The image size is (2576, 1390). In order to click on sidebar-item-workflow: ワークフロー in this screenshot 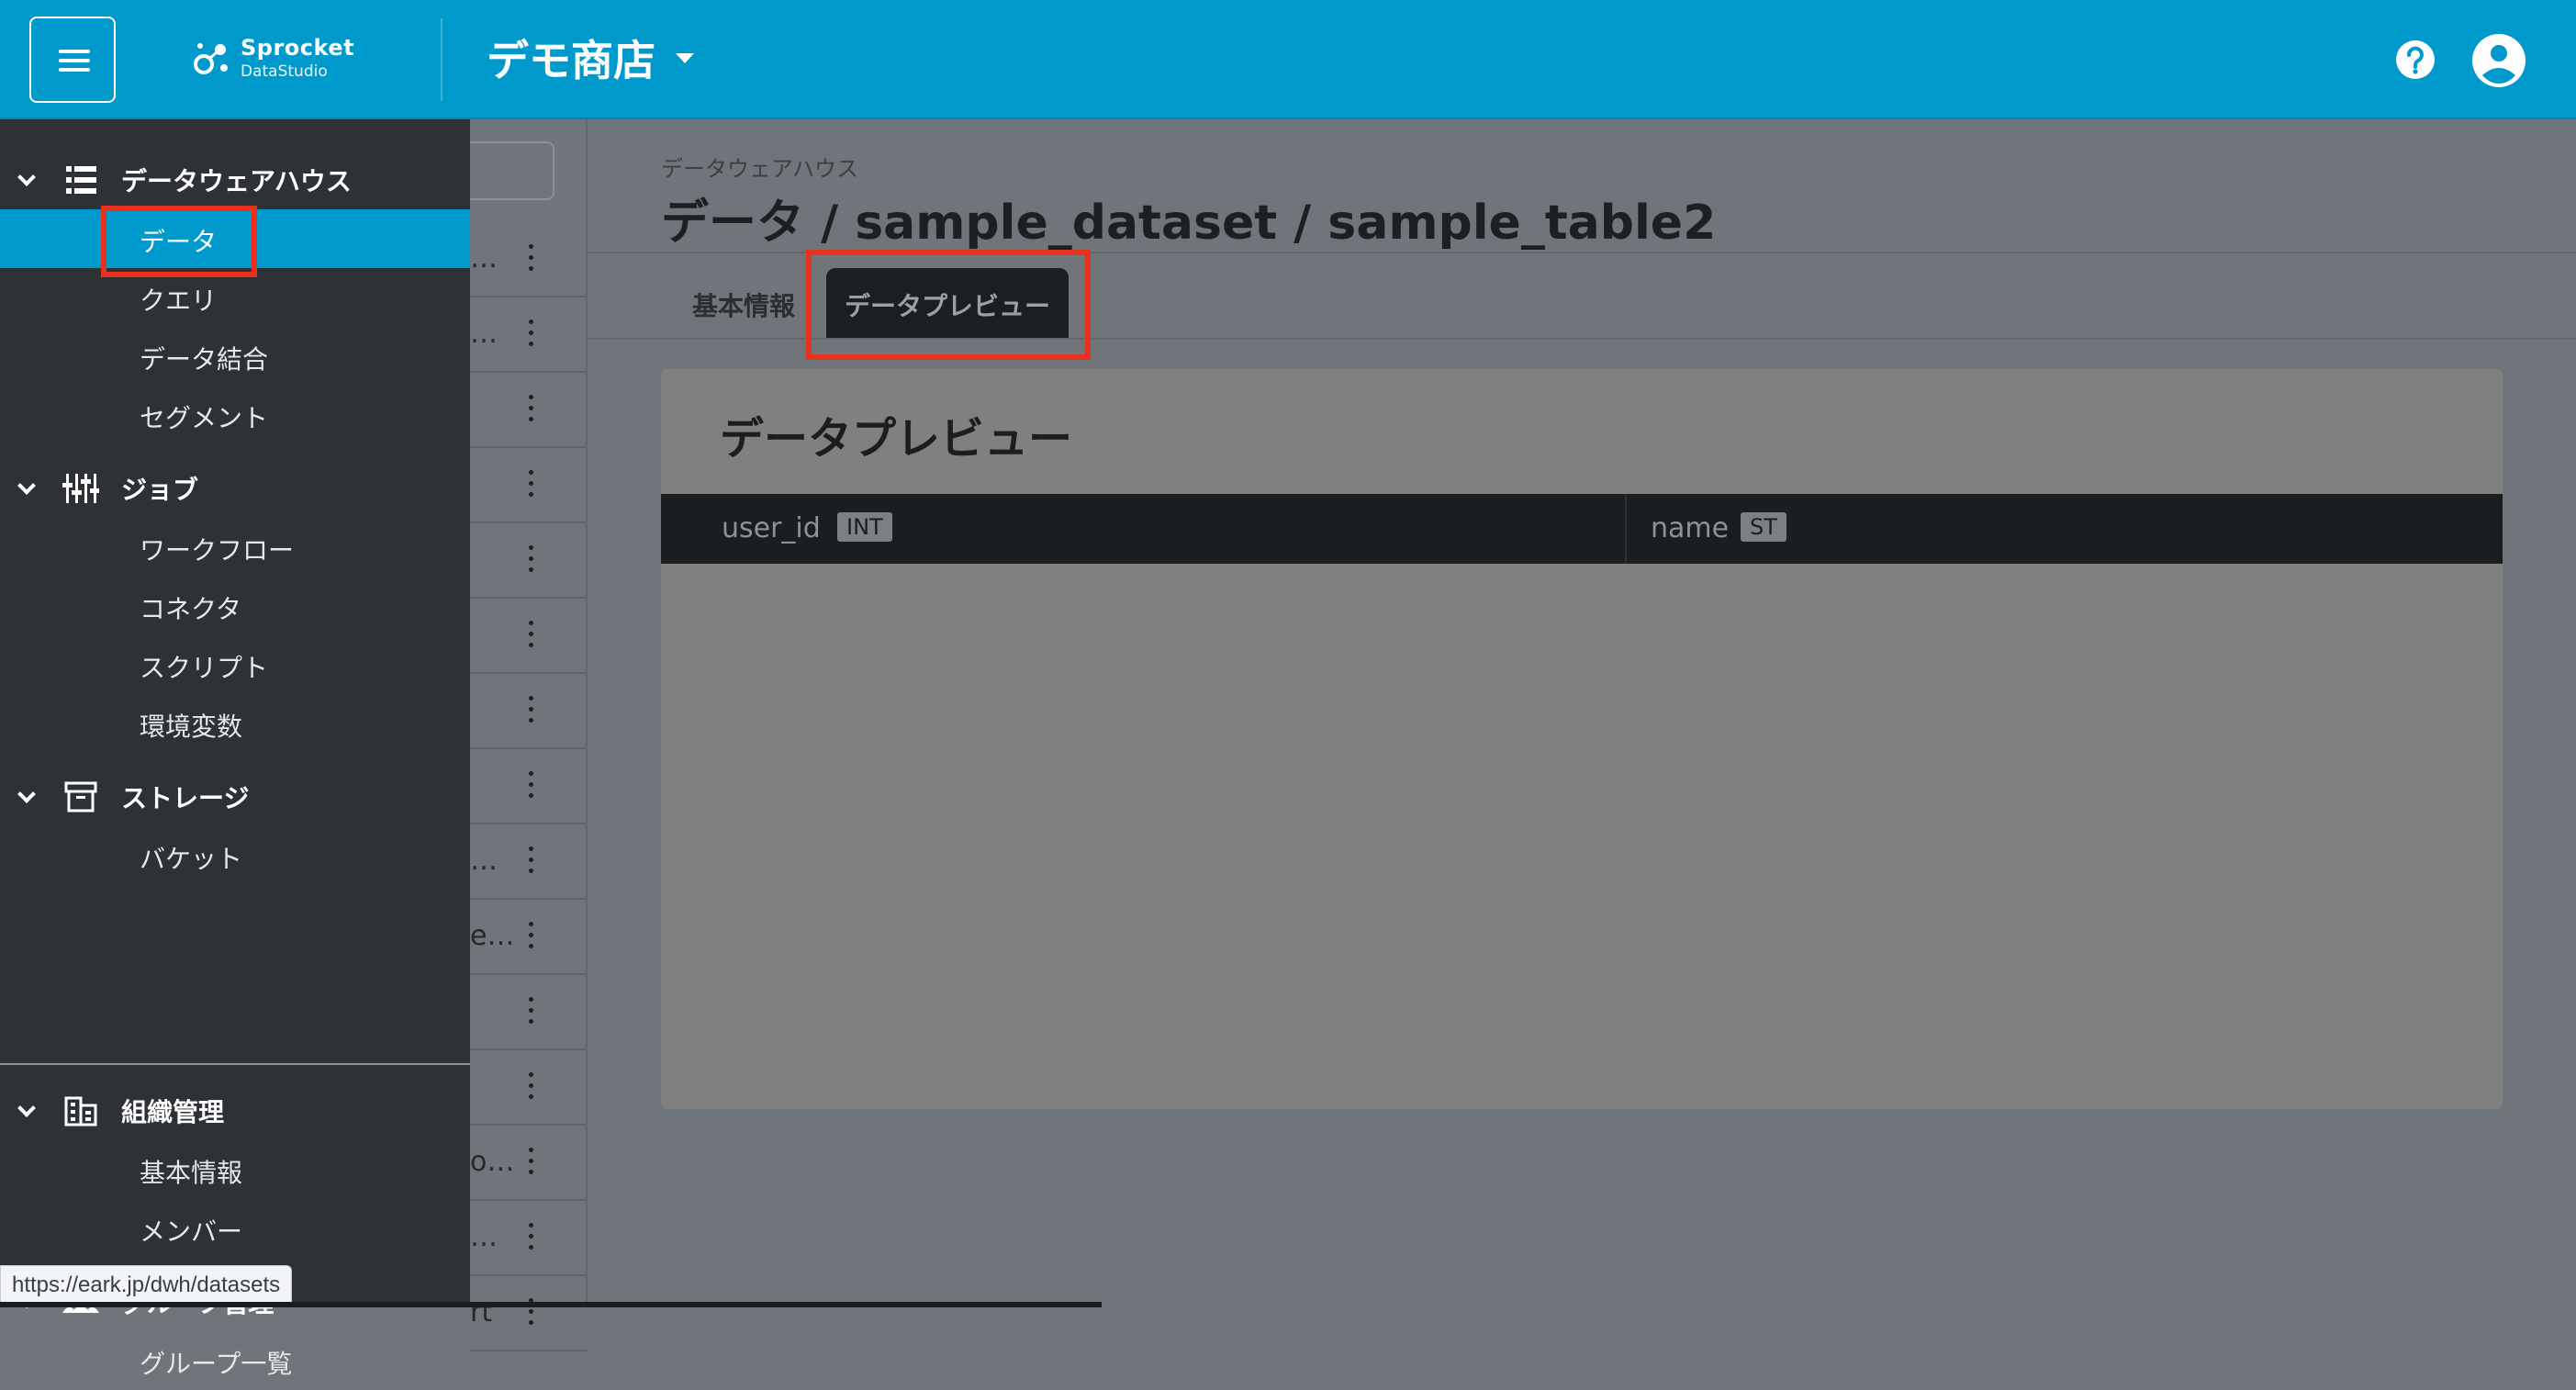, I will do `click(235, 547)`.